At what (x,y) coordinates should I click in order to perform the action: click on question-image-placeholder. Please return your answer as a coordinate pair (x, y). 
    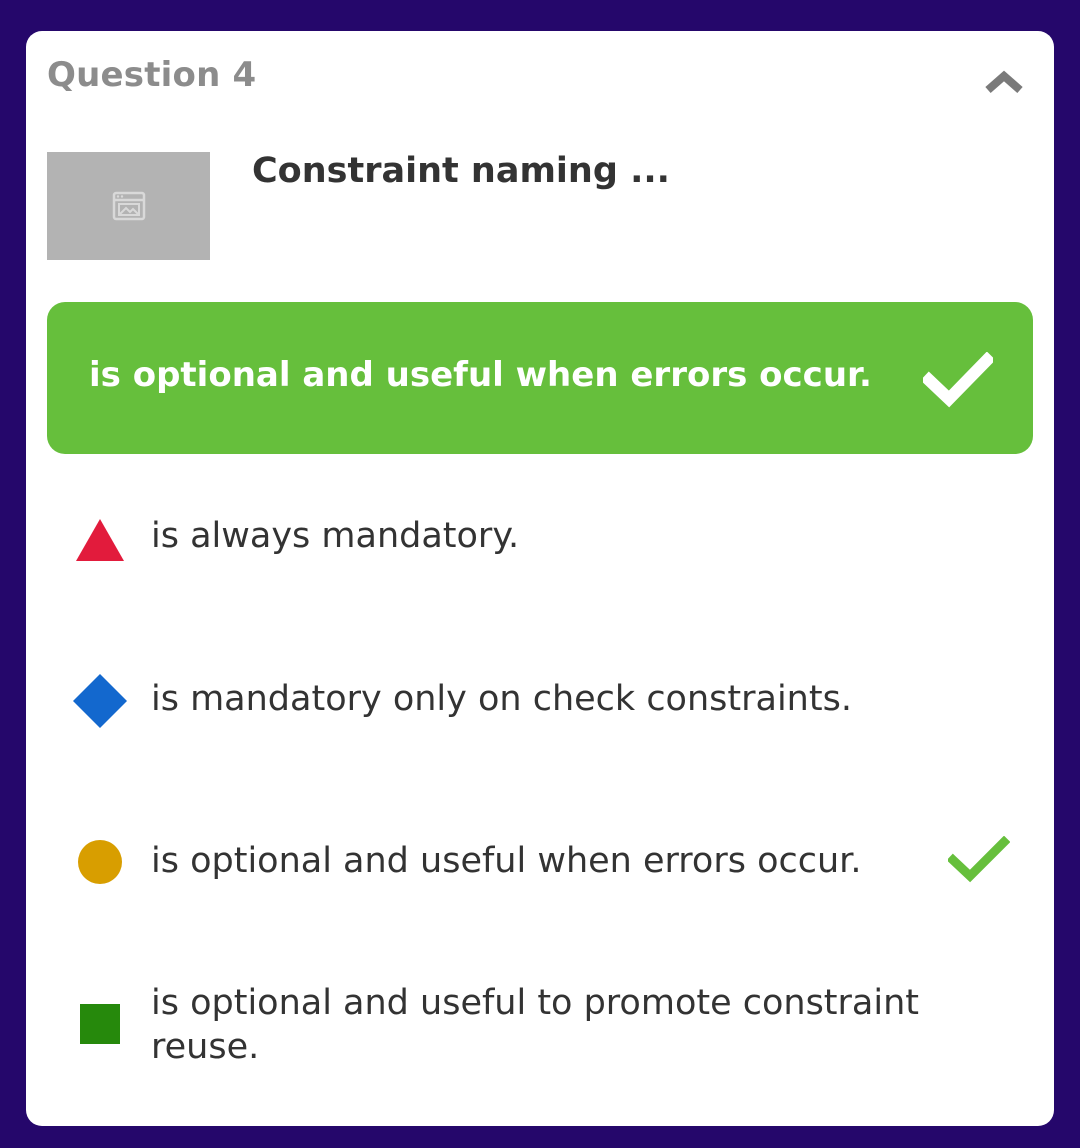
    Looking at the image, I should click on (128, 206).